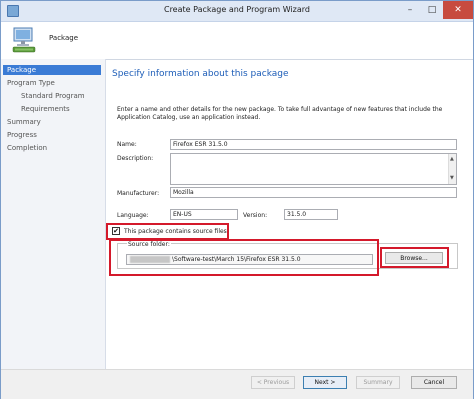 The image size is (474, 399). What do you see at coordinates (45, 109) in the screenshot?
I see `nav-item-requirements: Requirements` at bounding box center [45, 109].